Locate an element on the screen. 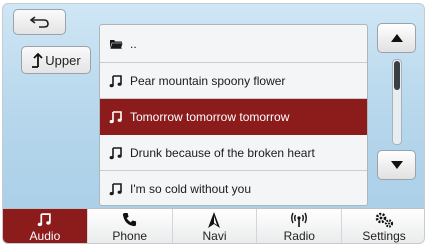 This screenshot has height=246, width=427. scrollbar-track is located at coordinates (397, 102).